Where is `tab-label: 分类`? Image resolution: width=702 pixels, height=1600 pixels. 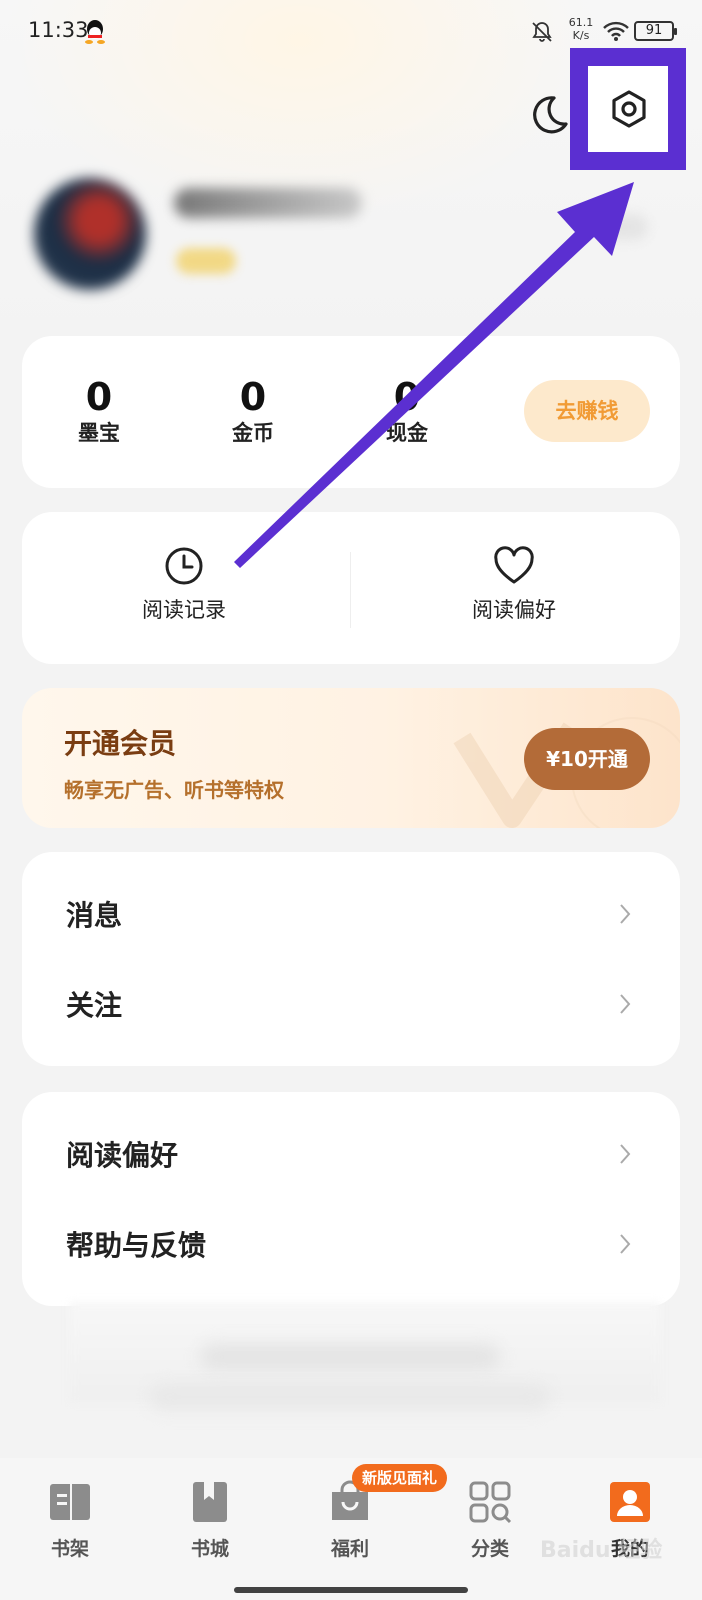 tab-label: 分类 is located at coordinates (489, 1549).